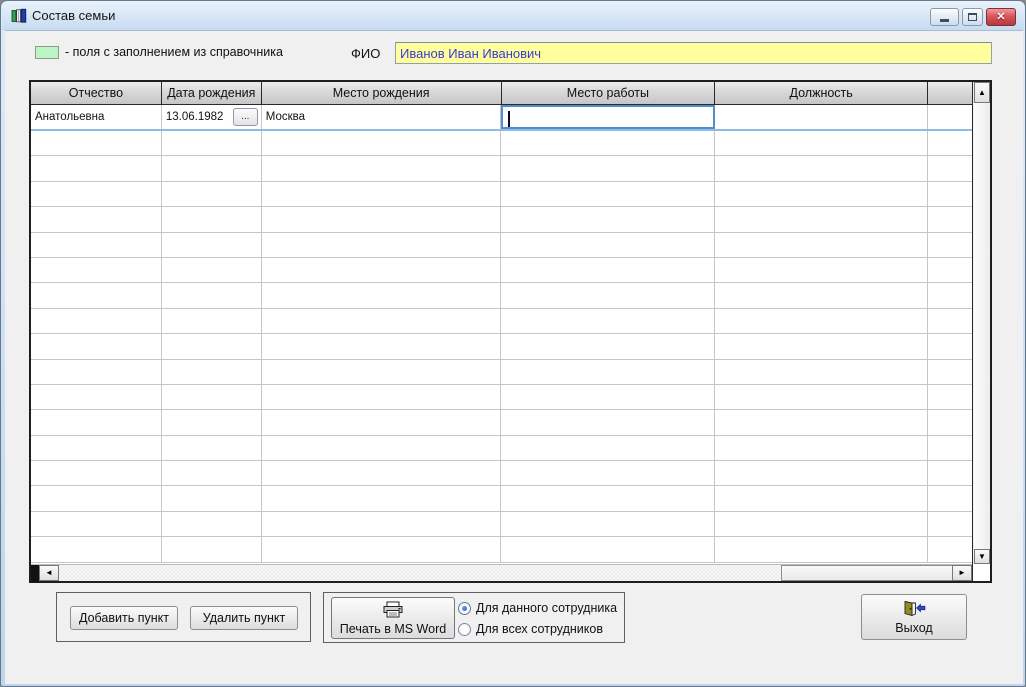 The image size is (1026, 687). Describe the element at coordinates (382, 117) in the screenshot. I see `birth-place-cell: Москва` at that location.